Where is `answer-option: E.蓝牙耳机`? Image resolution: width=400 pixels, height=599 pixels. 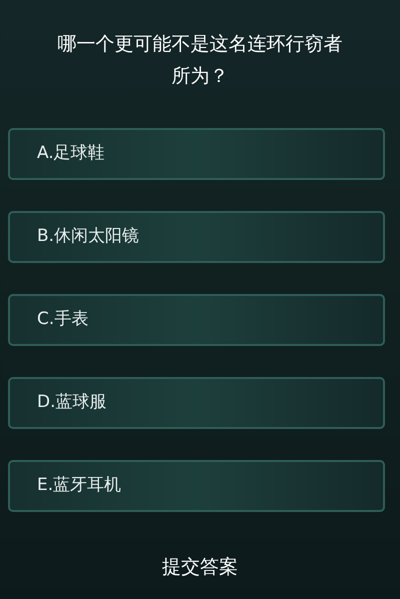 answer-option: E.蓝牙耳机 is located at coordinates (196, 486).